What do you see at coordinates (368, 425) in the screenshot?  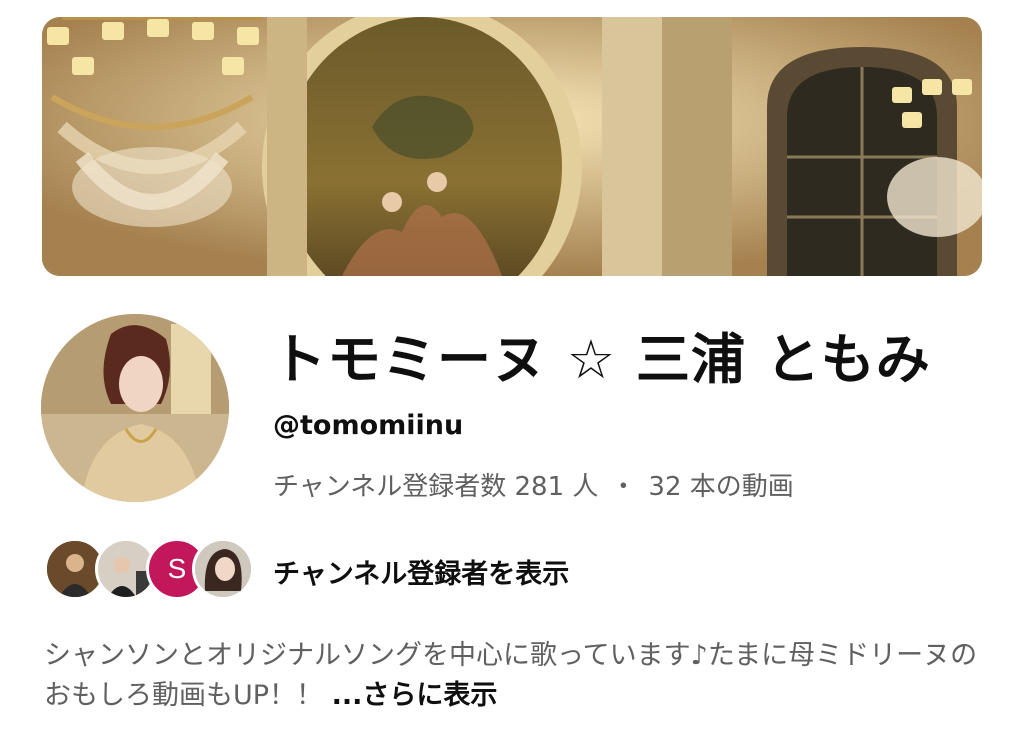 I see `channel-handle: @tomomiinu` at bounding box center [368, 425].